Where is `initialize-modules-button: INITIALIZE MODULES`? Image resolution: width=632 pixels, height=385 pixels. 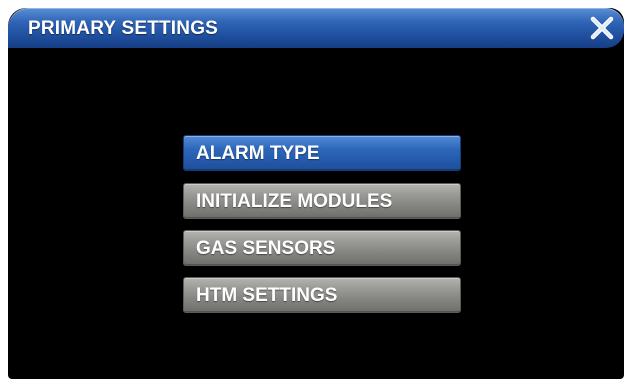 initialize-modules-button: INITIALIZE MODULES is located at coordinates (322, 201).